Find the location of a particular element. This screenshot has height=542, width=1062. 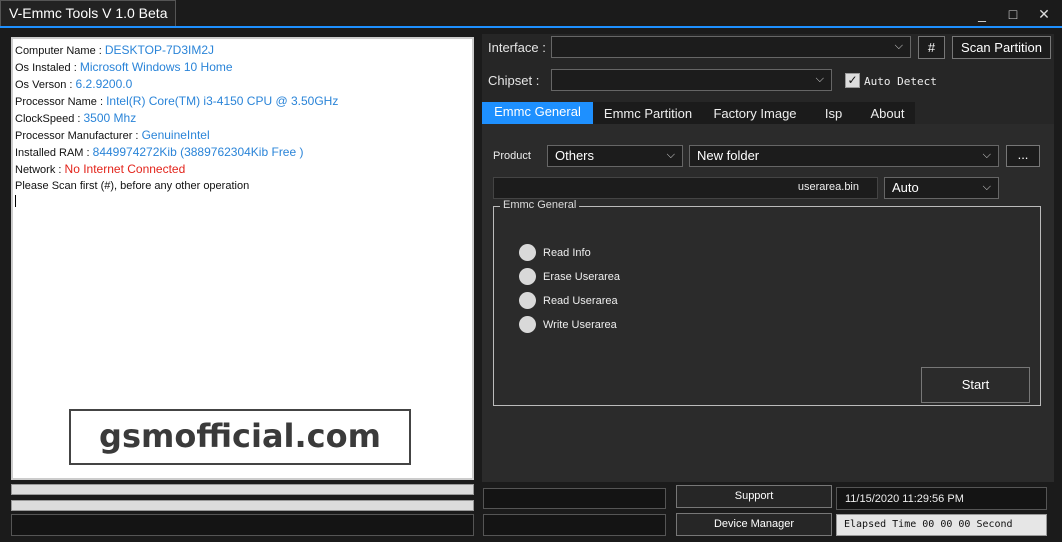

elapsed-time-display: Elapsed Time 00 00 00 Second is located at coordinates (941, 525).